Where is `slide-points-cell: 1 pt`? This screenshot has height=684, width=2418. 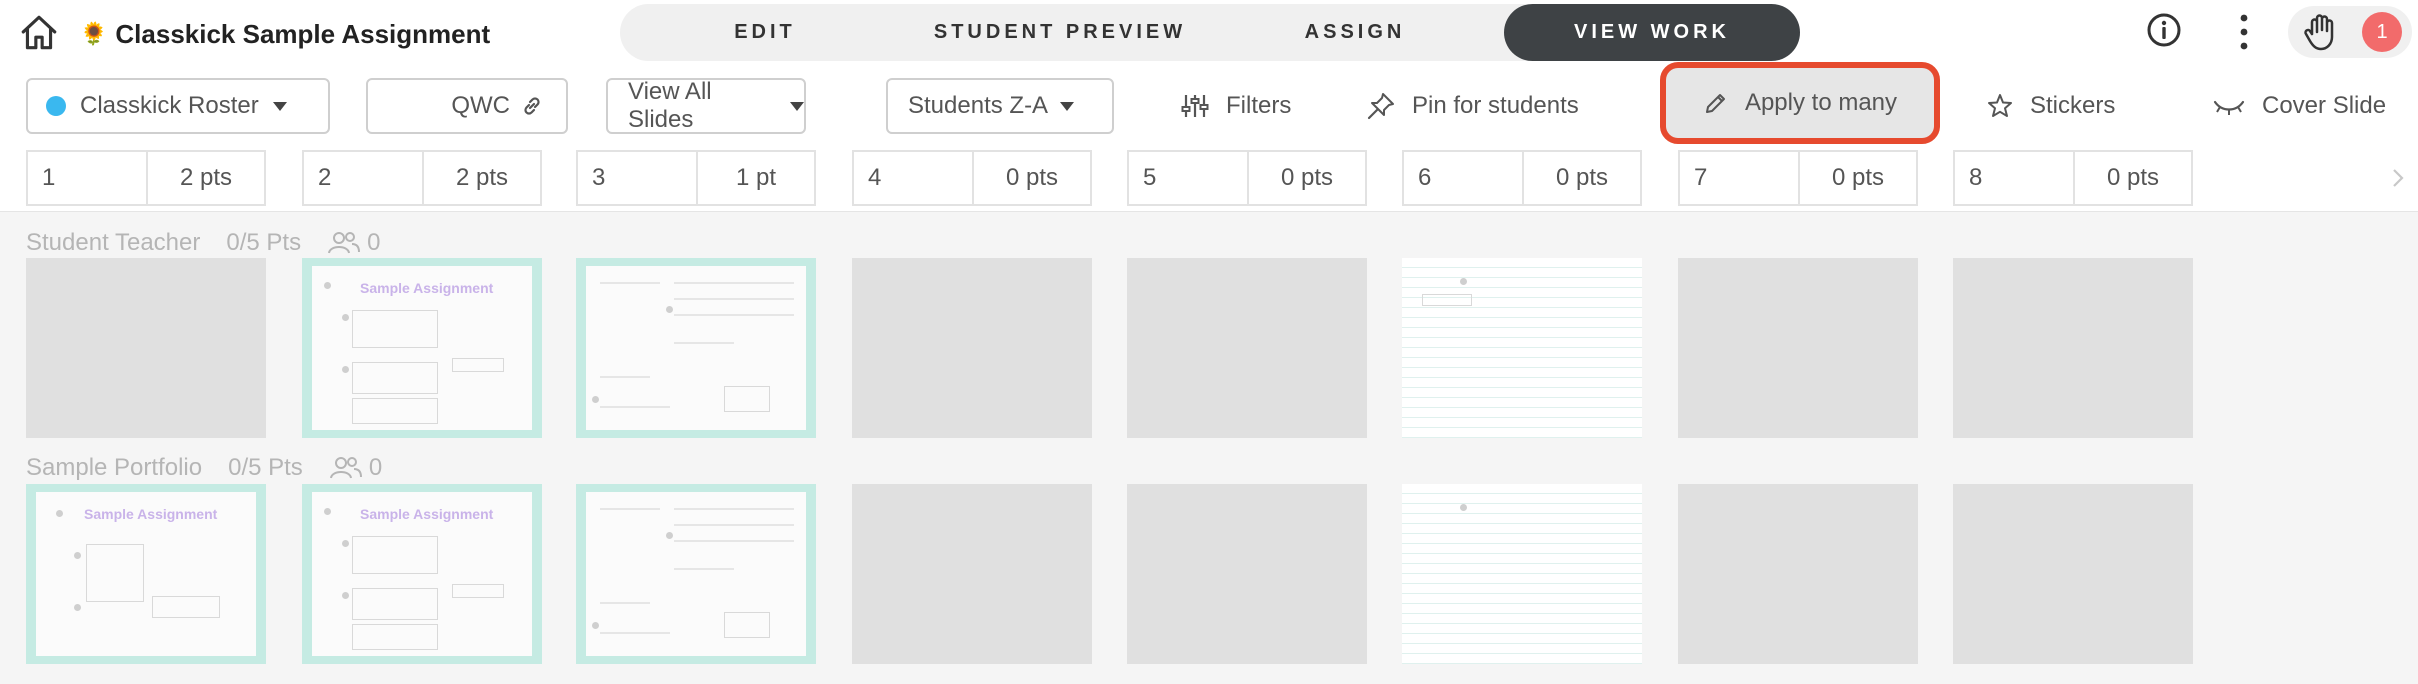
slide-points-cell: 1 pt is located at coordinates (756, 178).